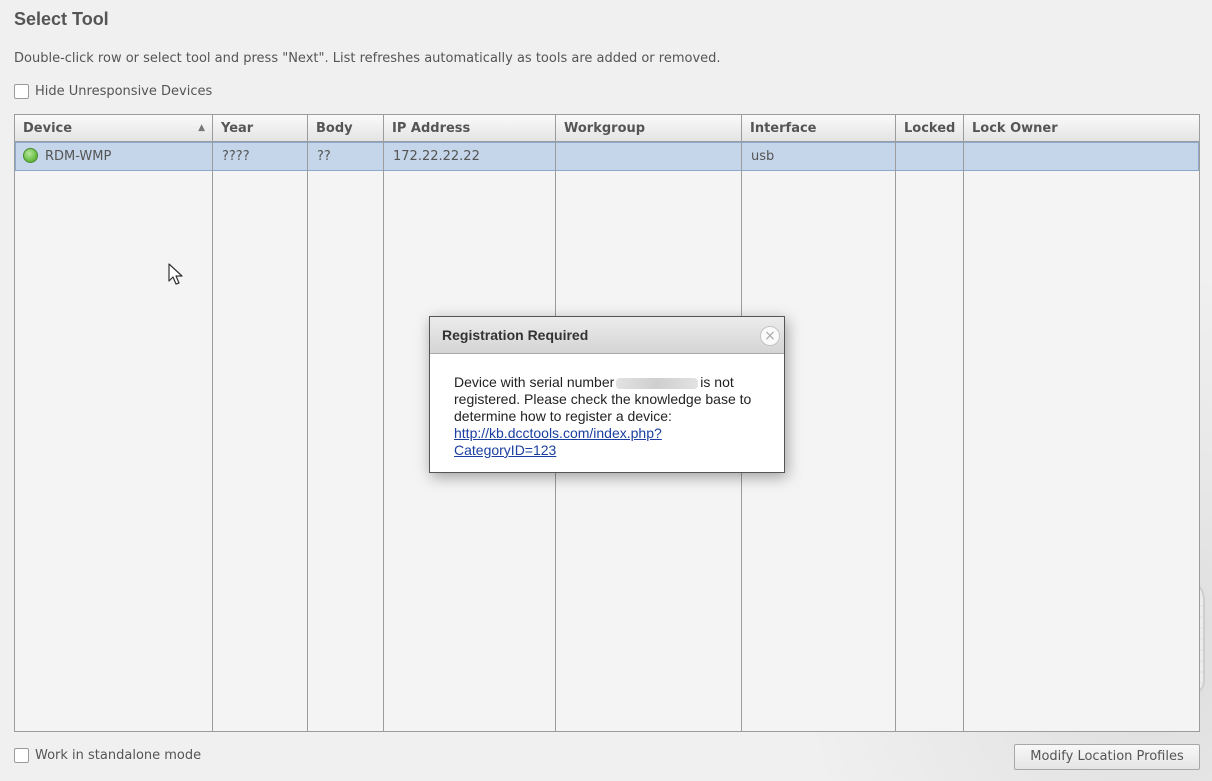 The image size is (1212, 781). What do you see at coordinates (61, 19) in the screenshot?
I see `page-title: Select Tool` at bounding box center [61, 19].